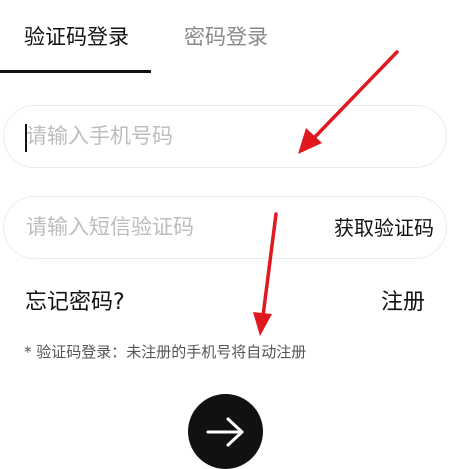  I want to click on submit-button, so click(225, 431).